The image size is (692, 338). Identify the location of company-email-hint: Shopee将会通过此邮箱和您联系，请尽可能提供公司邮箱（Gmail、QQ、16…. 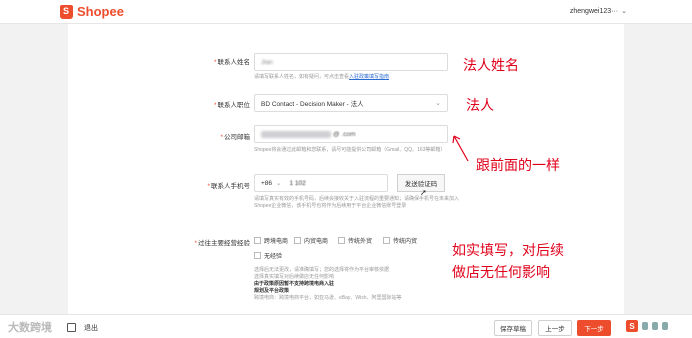
(350, 150).